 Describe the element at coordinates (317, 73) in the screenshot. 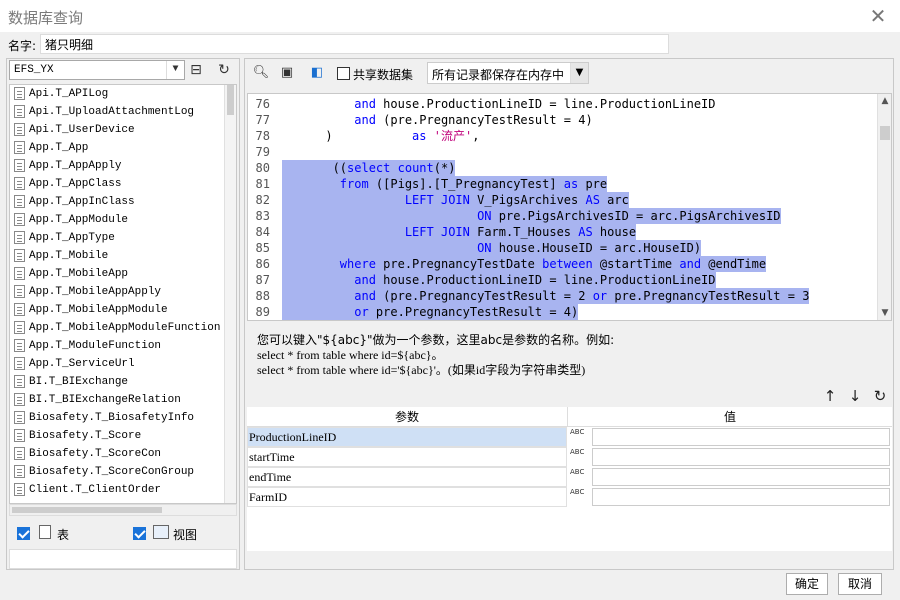

I see `preview-icon: ◧` at that location.